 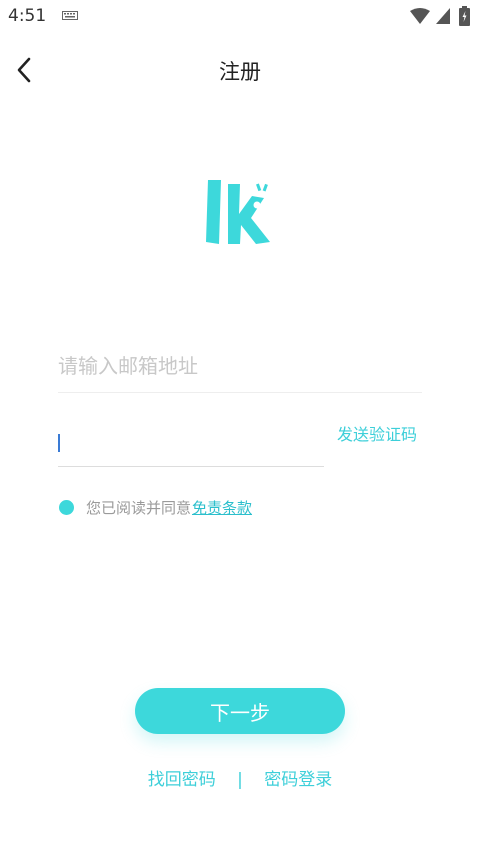 What do you see at coordinates (191, 442) in the screenshot?
I see `verification-code-input` at bounding box center [191, 442].